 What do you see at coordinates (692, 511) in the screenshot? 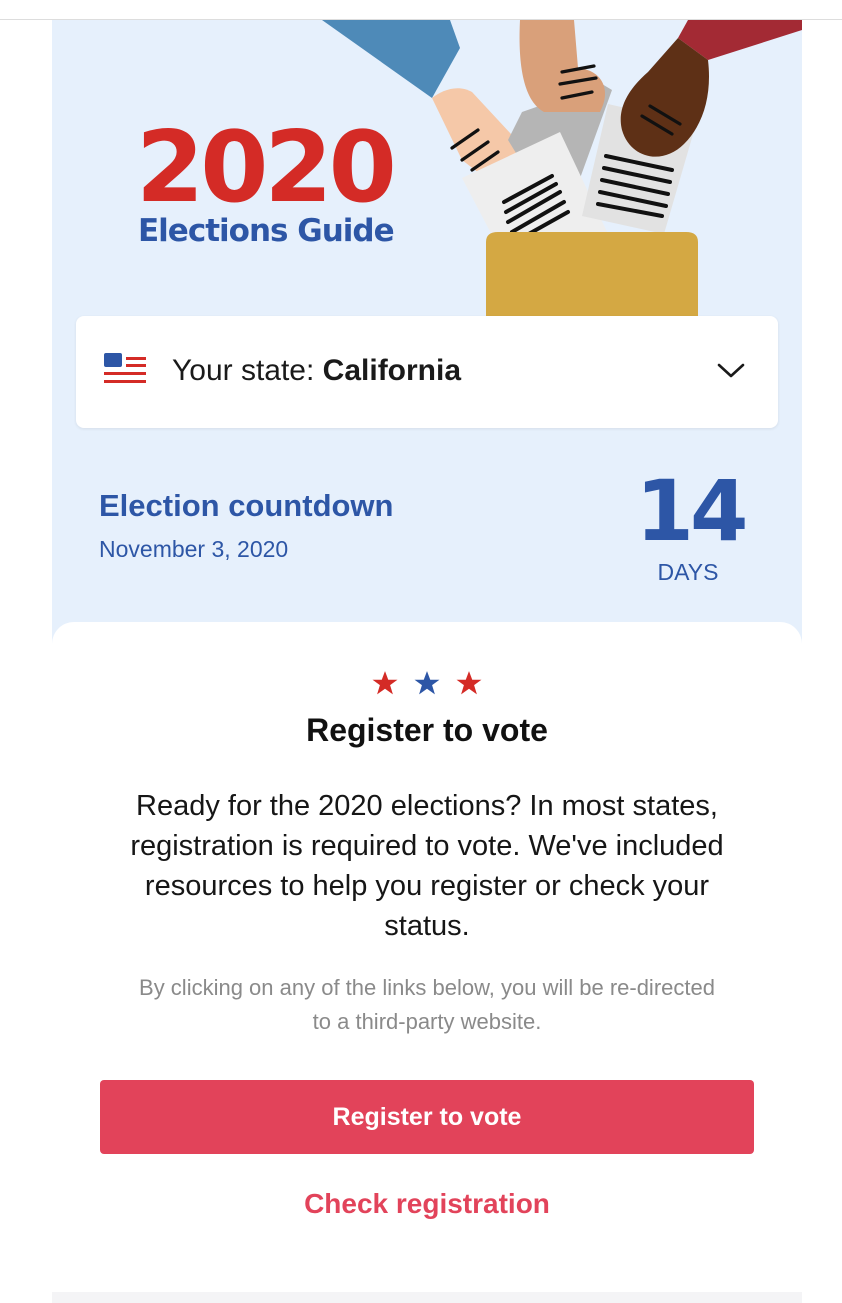
I see `countdown-number: 14` at bounding box center [692, 511].